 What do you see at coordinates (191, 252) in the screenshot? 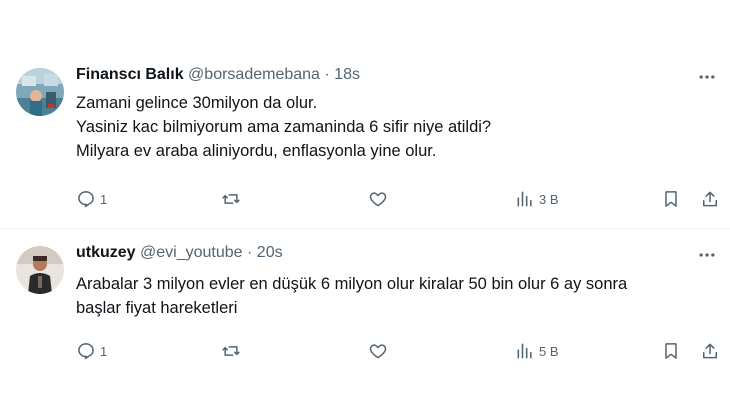
I see `author-handle: @evi_youtube` at bounding box center [191, 252].